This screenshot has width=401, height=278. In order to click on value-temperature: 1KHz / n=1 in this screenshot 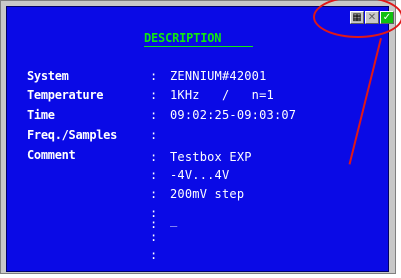, I will do `click(222, 95)`.